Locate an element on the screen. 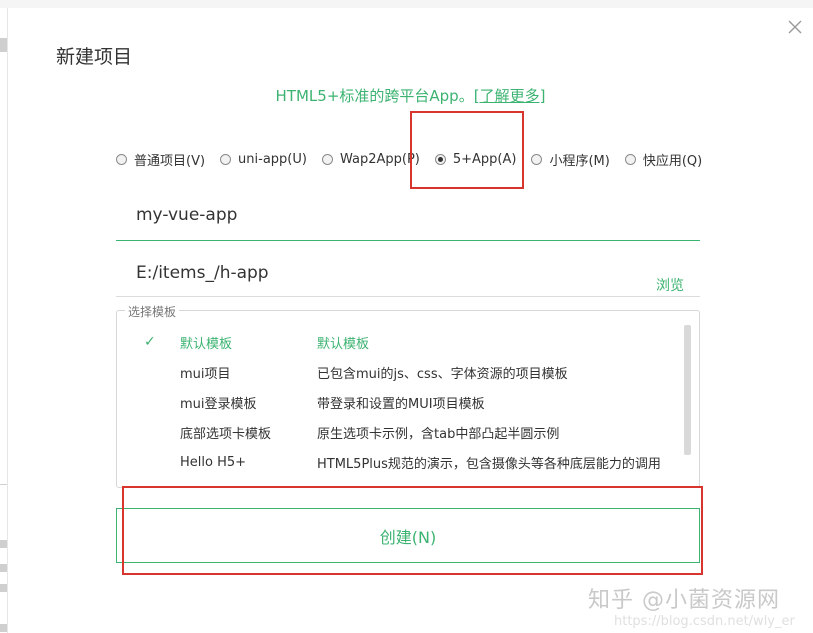  template-description: 原生选项卡示例，含tab中部凸起半圆示例 is located at coordinates (438, 434).